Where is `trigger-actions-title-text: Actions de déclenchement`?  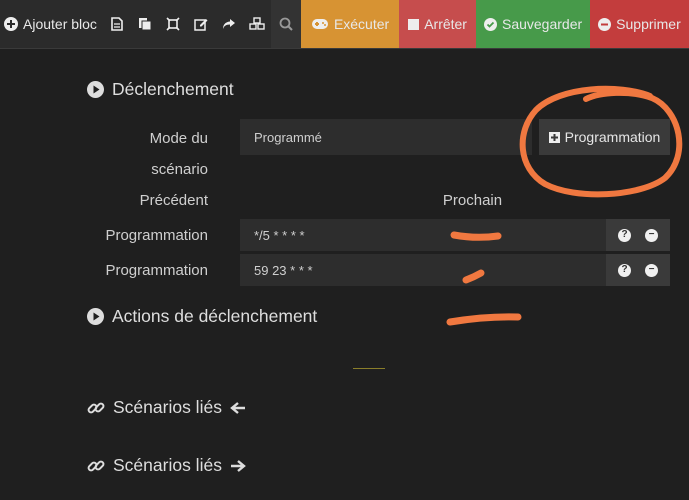
trigger-actions-title-text: Actions de déclenchement is located at coordinates (215, 316).